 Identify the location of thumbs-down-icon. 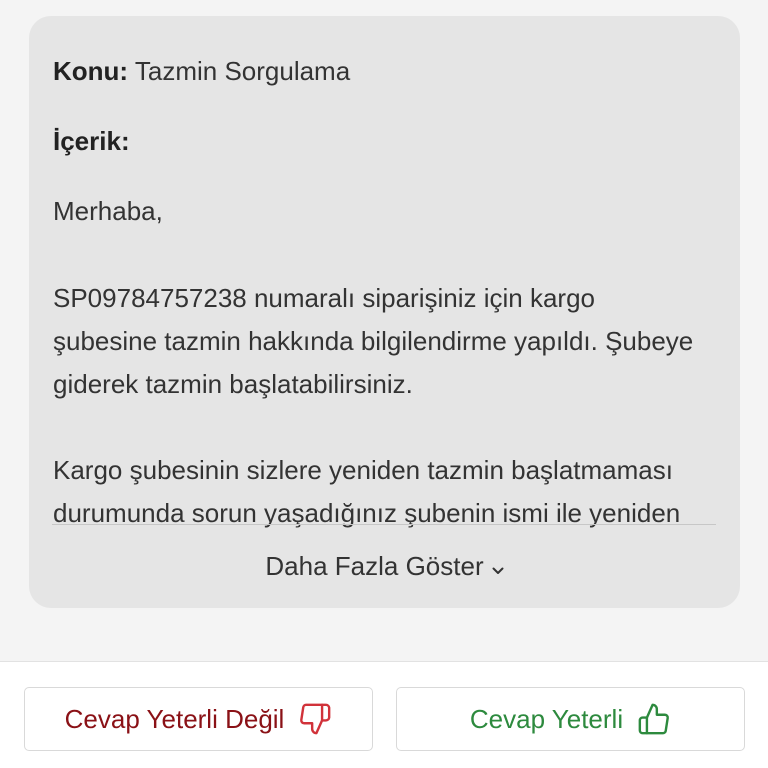
(315, 719).